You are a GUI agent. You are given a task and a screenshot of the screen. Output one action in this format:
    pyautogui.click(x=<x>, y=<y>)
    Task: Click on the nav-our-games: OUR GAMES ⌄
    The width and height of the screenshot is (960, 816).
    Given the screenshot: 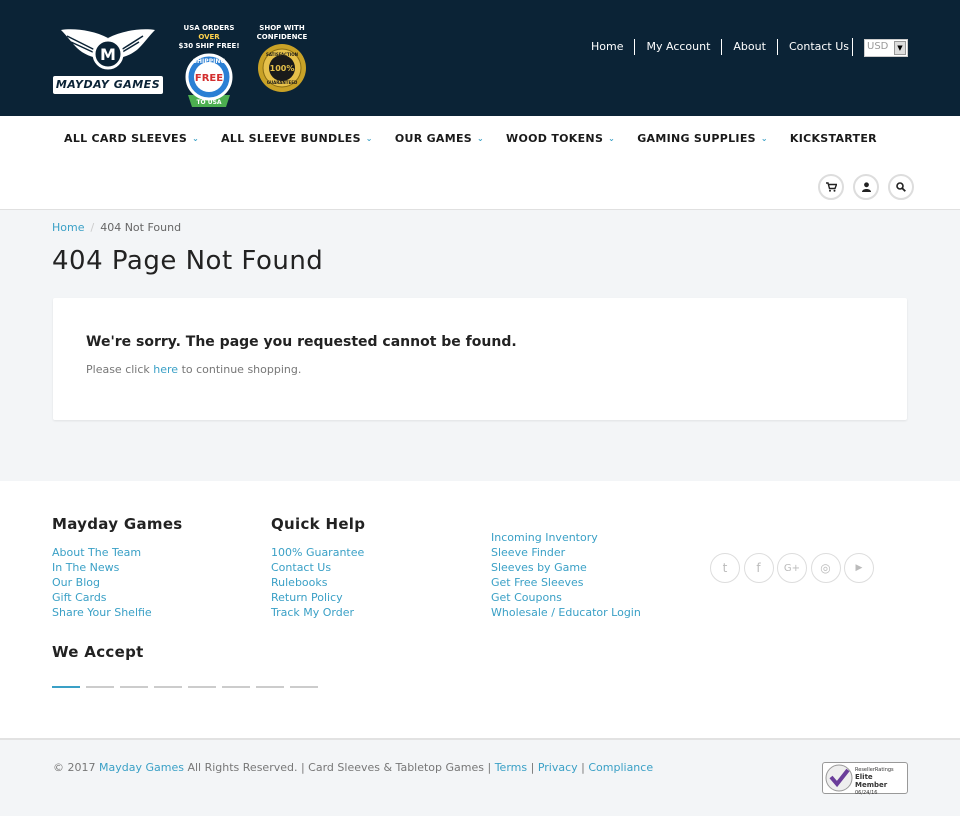 What is the action you would take?
    pyautogui.click(x=439, y=138)
    